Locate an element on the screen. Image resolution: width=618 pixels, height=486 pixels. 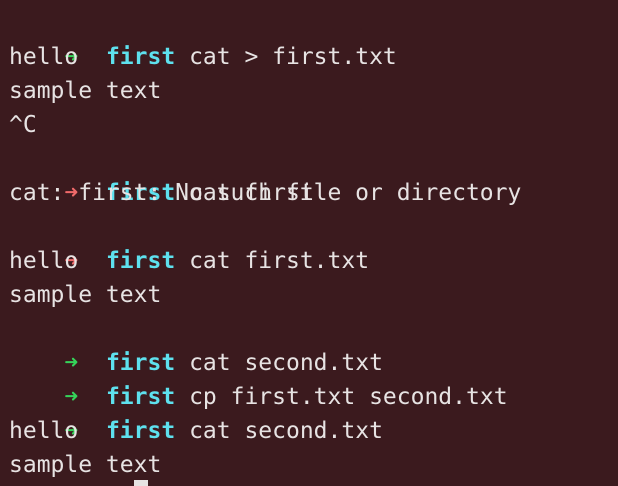
prompt-line: ➜ first cat > first.txt is located at coordinates (313, 38).